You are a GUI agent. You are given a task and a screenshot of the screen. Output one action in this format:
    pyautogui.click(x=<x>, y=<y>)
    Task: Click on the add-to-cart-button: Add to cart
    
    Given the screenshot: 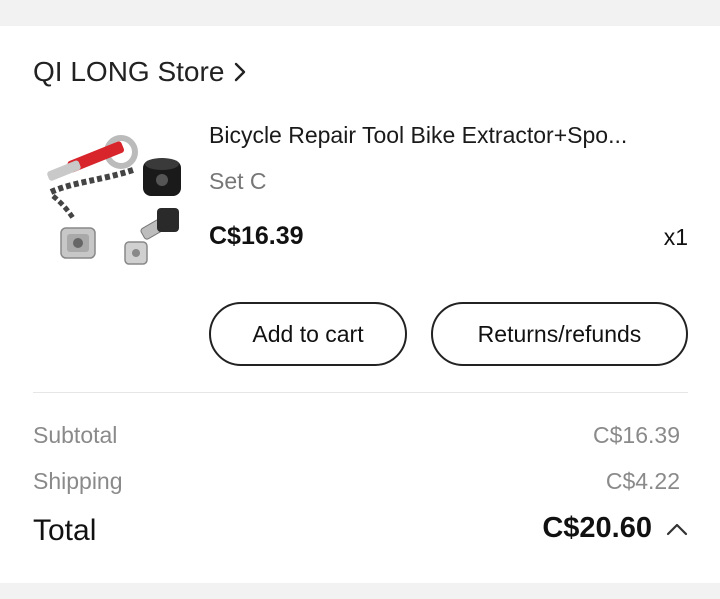 What is the action you would take?
    pyautogui.click(x=308, y=334)
    